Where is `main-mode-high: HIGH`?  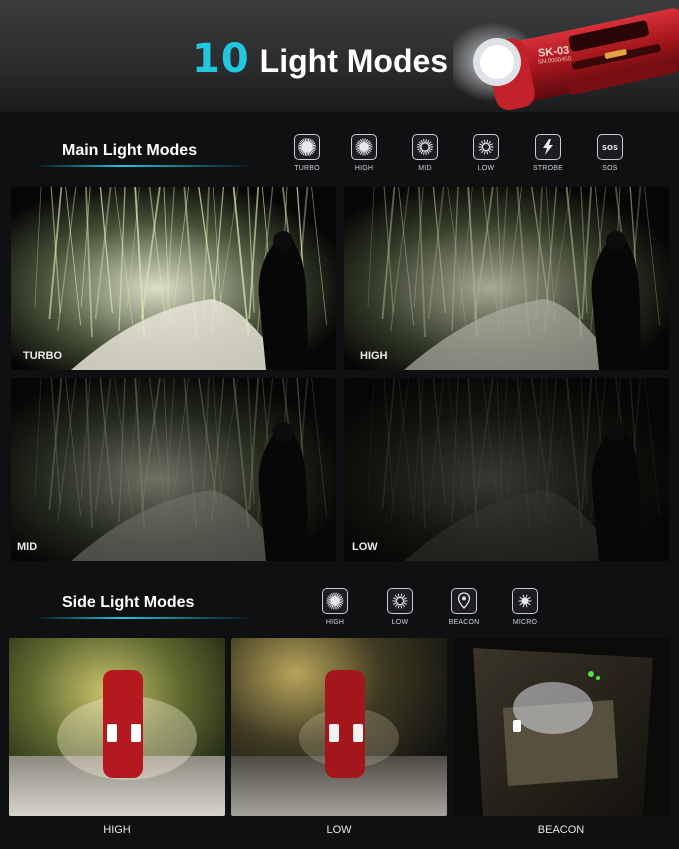
main-mode-high: HIGH is located at coordinates (364, 153).